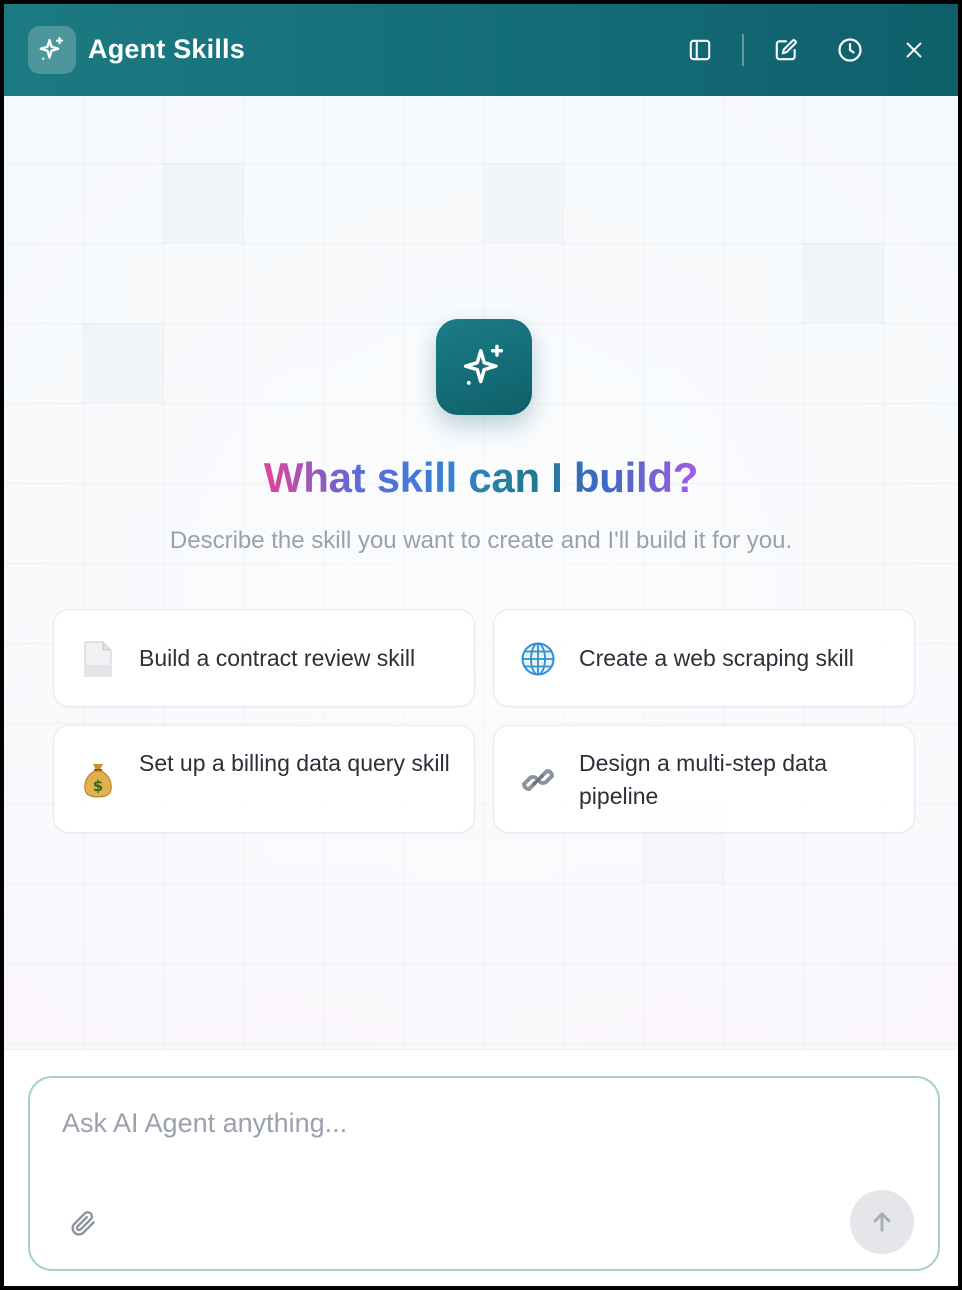 The image size is (962, 1290). Describe the element at coordinates (277, 658) in the screenshot. I see `suggestion-label: Build a contract review skill` at that location.